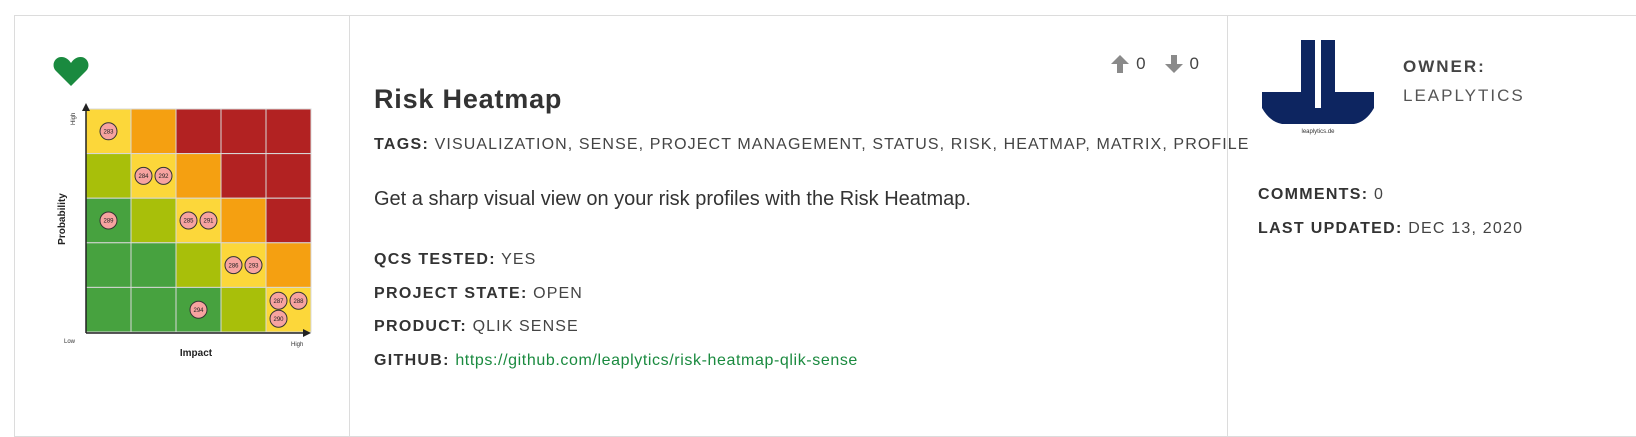 The width and height of the screenshot is (1636, 437). Describe the element at coordinates (297, 345) in the screenshot. I see `x-axis-high-label: High` at that location.